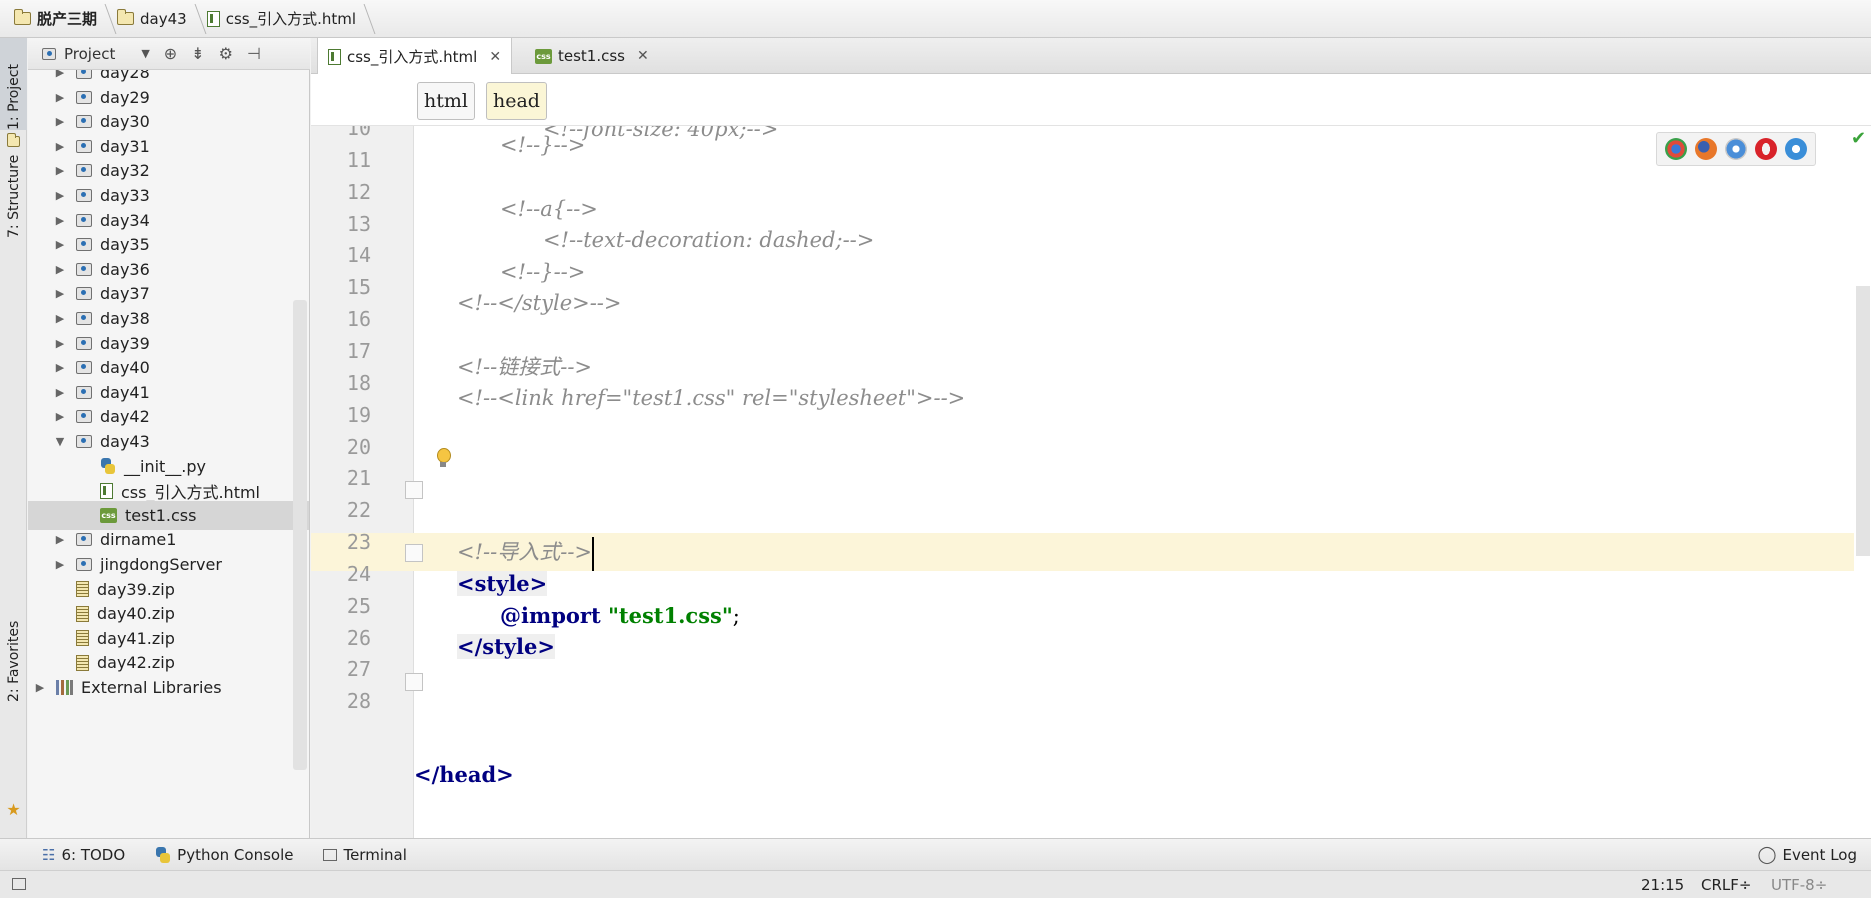 The width and height of the screenshot is (1871, 898). Describe the element at coordinates (300, 535) in the screenshot. I see `project-scrollbar` at that location.